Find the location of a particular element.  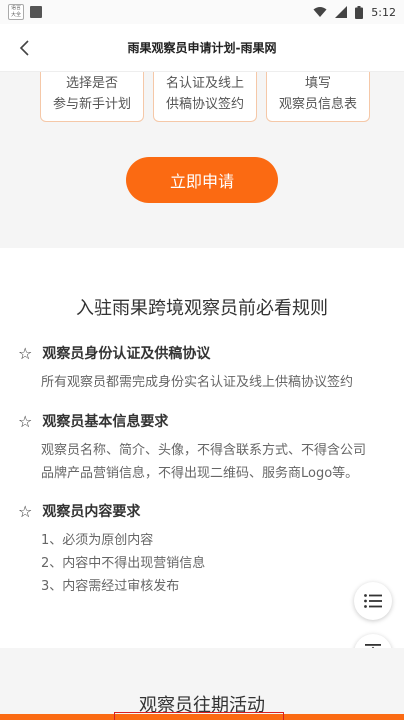

step-card-1: 选择是否 参与新手计划 is located at coordinates (92, 97).